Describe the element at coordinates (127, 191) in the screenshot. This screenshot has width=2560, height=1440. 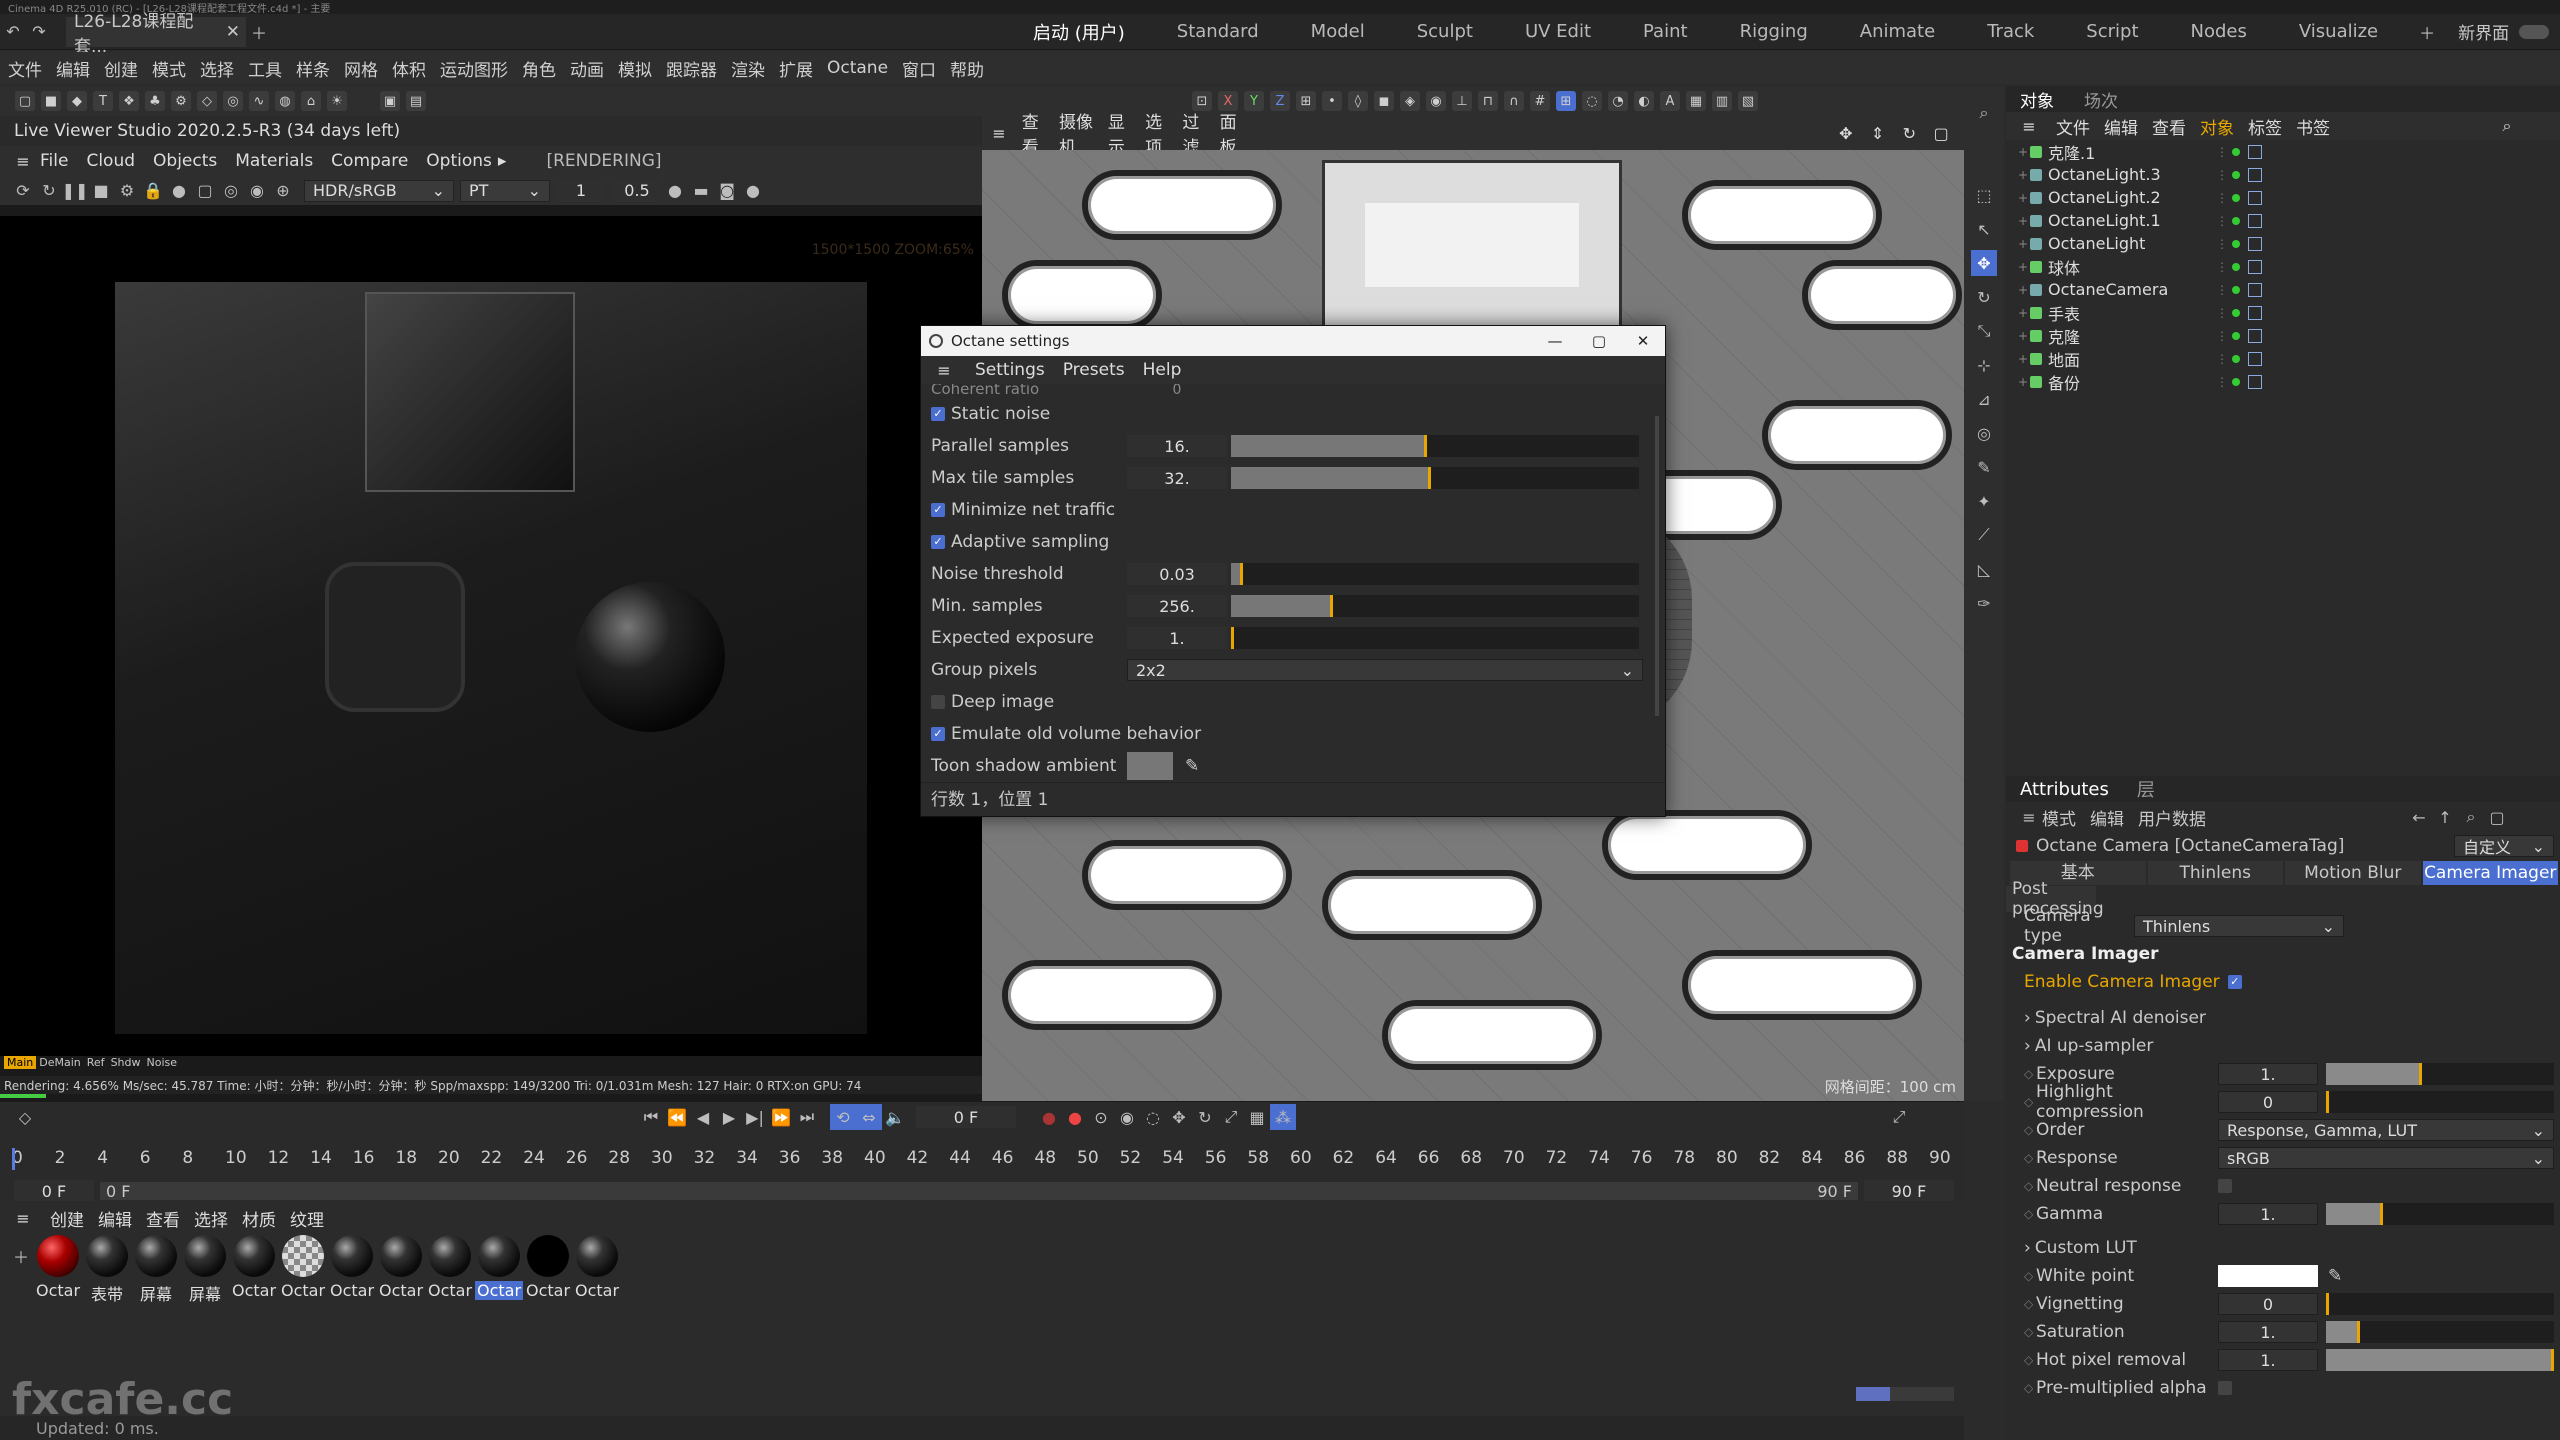
I see `gear-icon: ⚙` at that location.